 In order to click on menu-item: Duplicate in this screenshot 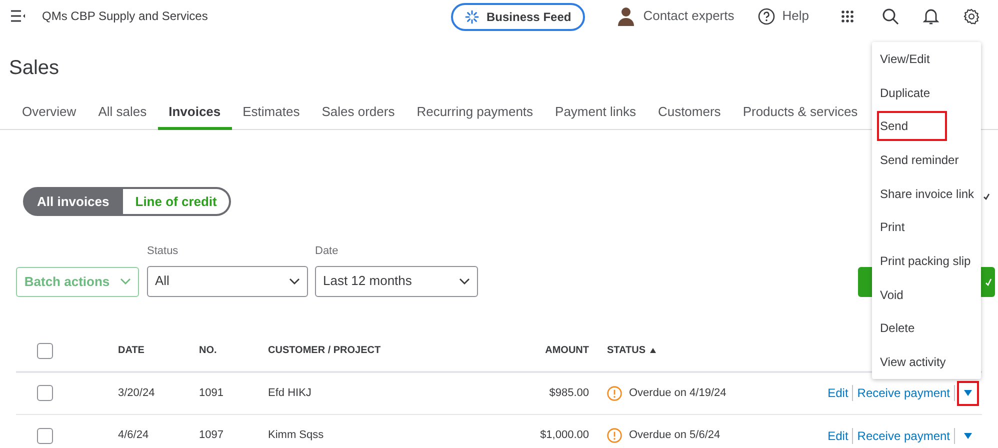, I will do `click(912, 93)`.